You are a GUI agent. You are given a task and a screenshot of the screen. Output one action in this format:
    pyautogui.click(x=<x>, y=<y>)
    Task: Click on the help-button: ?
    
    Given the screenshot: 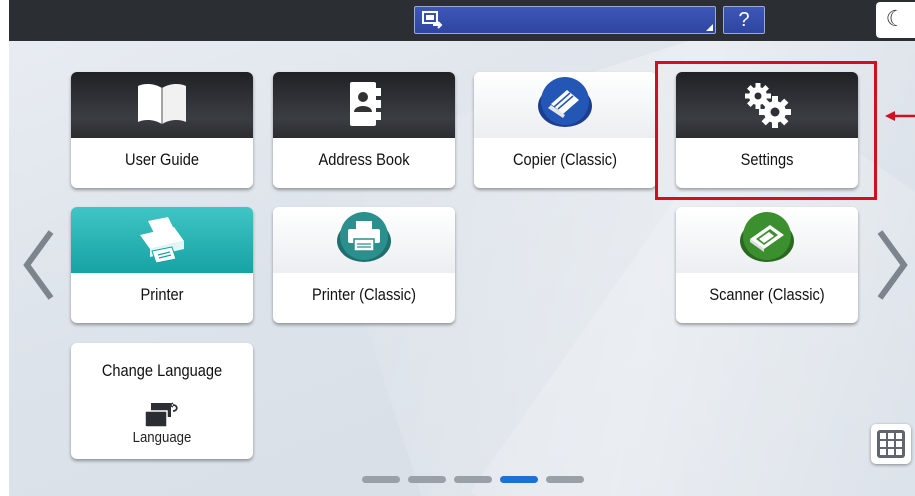 What is the action you would take?
    pyautogui.click(x=744, y=20)
    